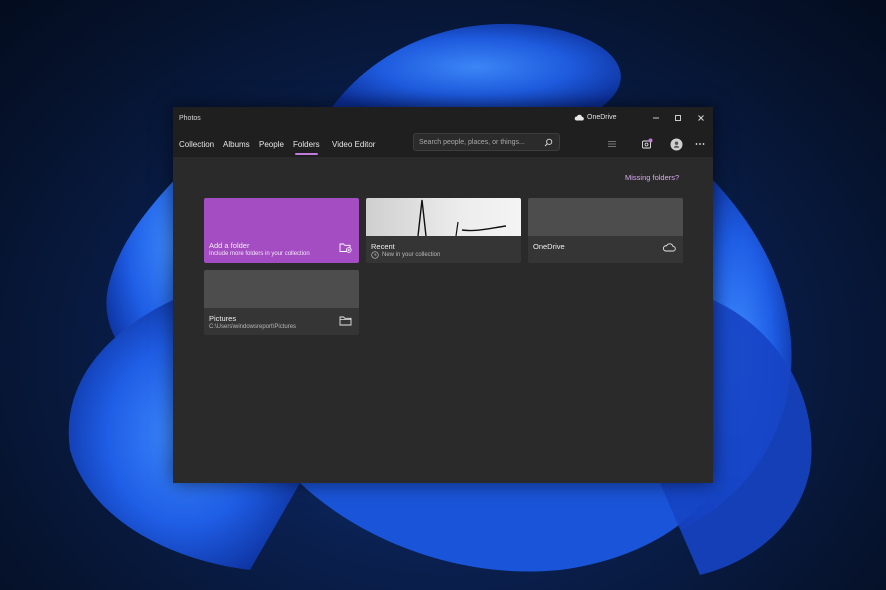  I want to click on tab-collection: Collection, so click(196, 144).